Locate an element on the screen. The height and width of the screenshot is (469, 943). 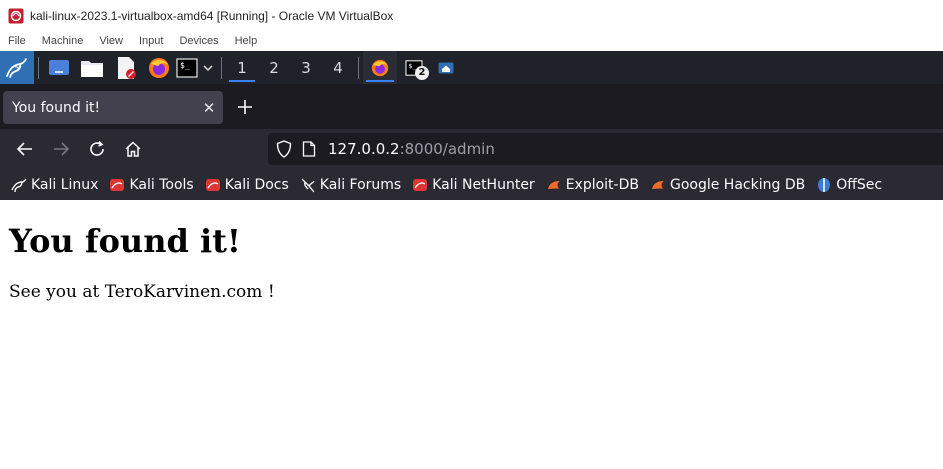
workspace-1: 1 is located at coordinates (242, 67).